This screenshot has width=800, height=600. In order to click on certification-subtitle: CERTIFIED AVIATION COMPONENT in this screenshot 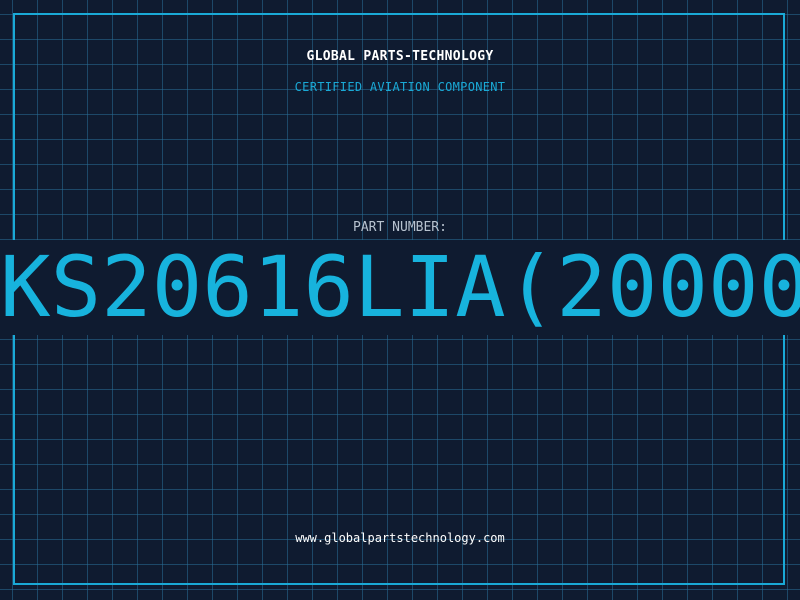, I will do `click(400, 87)`.